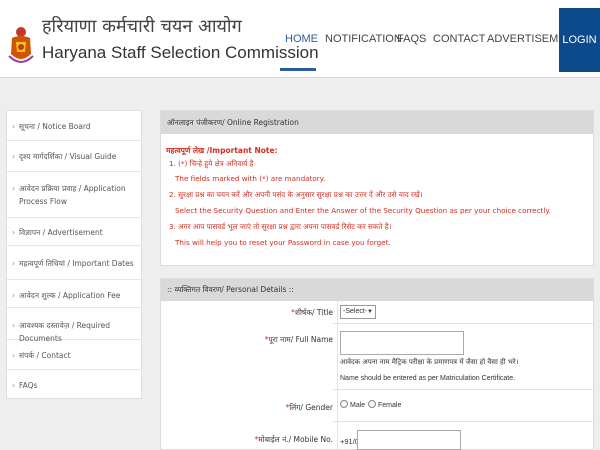 The image size is (600, 450). I want to click on sidebar-item-label: संपर्क / Contact, so click(45, 355).